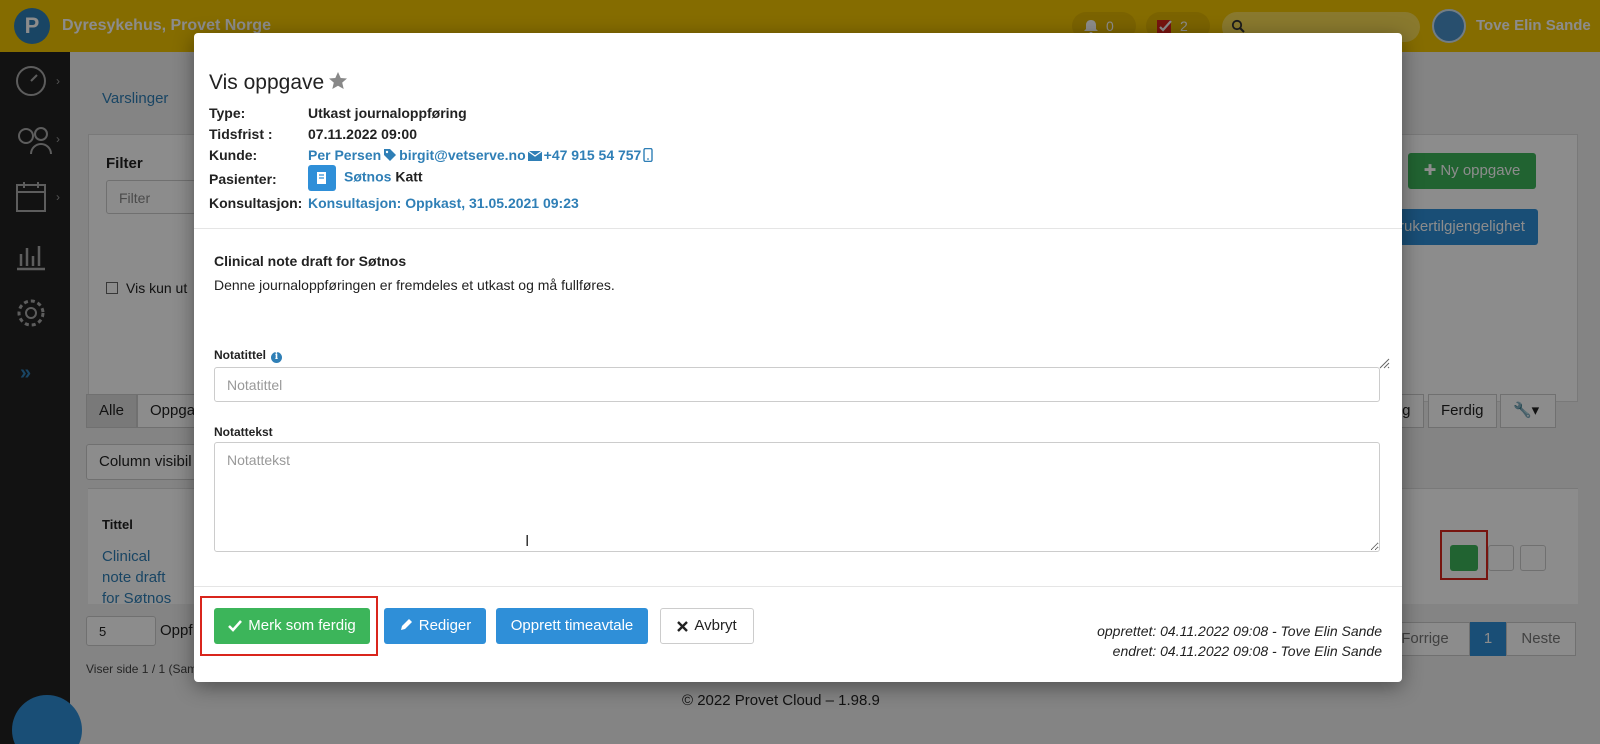 The width and height of the screenshot is (1600, 744). What do you see at coordinates (390, 155) in the screenshot?
I see `tag-icon` at bounding box center [390, 155].